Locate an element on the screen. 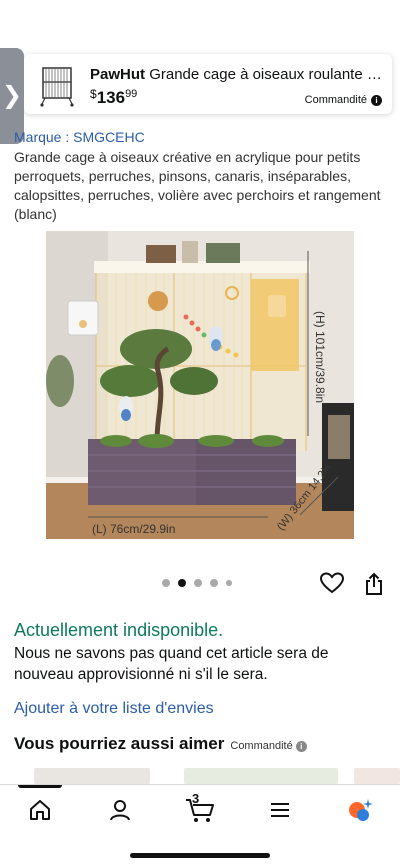 The width and height of the screenshot is (400, 866). dimension-length-label: (L) 76cm/29.9in is located at coordinates (133, 529).